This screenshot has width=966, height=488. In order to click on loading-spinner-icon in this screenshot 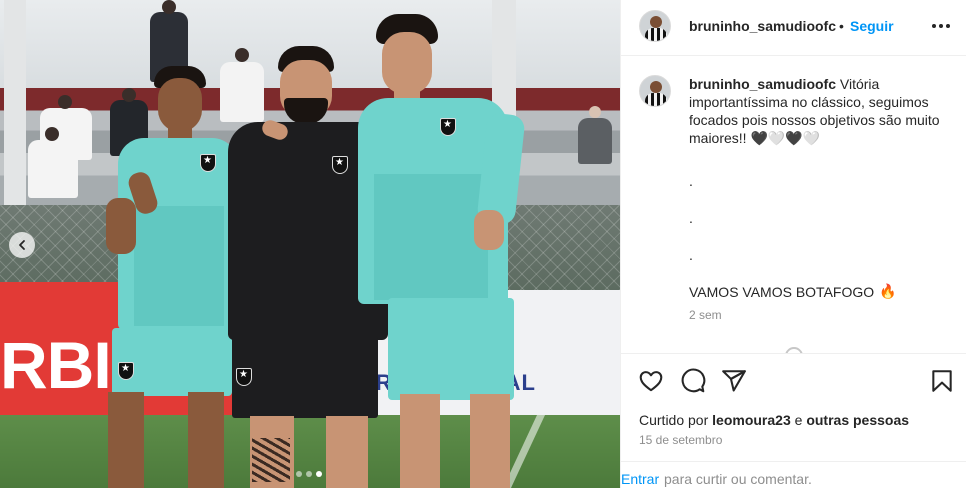, I will do `click(794, 348)`.